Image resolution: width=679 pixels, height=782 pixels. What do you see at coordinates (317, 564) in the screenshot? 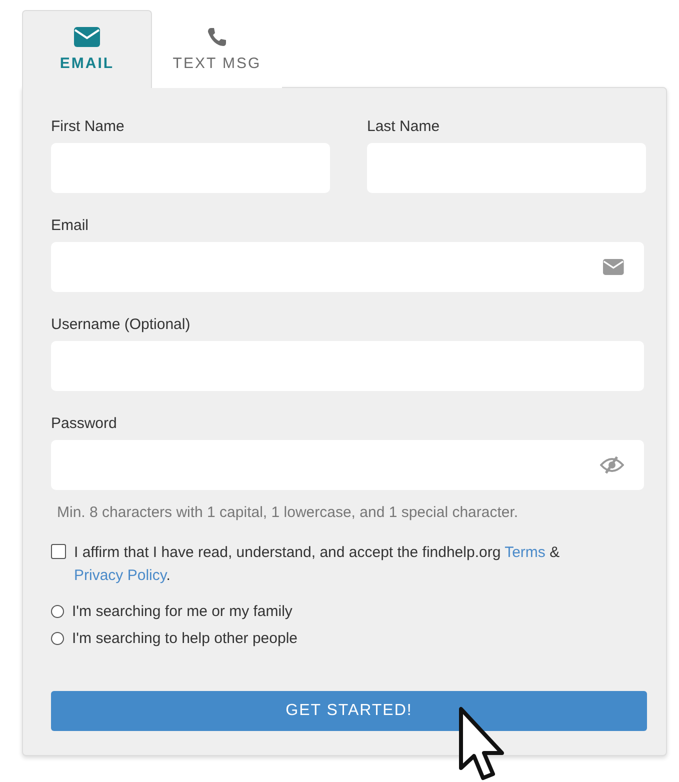
I see `agreement-text: I affirm that I have read, understand, and accept the findhelp.org Terms & Privacy Policy.` at bounding box center [317, 564].